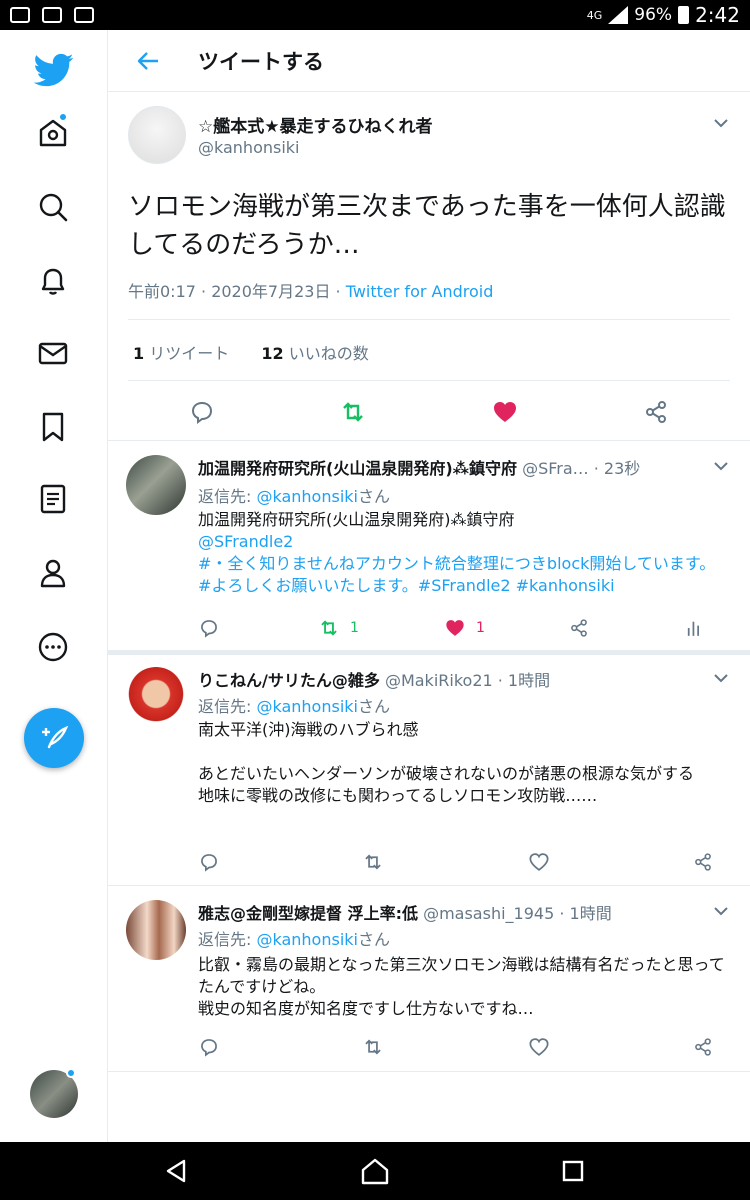 This screenshot has height=1200, width=750. What do you see at coordinates (618, 15) in the screenshot?
I see `signal-icon` at bounding box center [618, 15].